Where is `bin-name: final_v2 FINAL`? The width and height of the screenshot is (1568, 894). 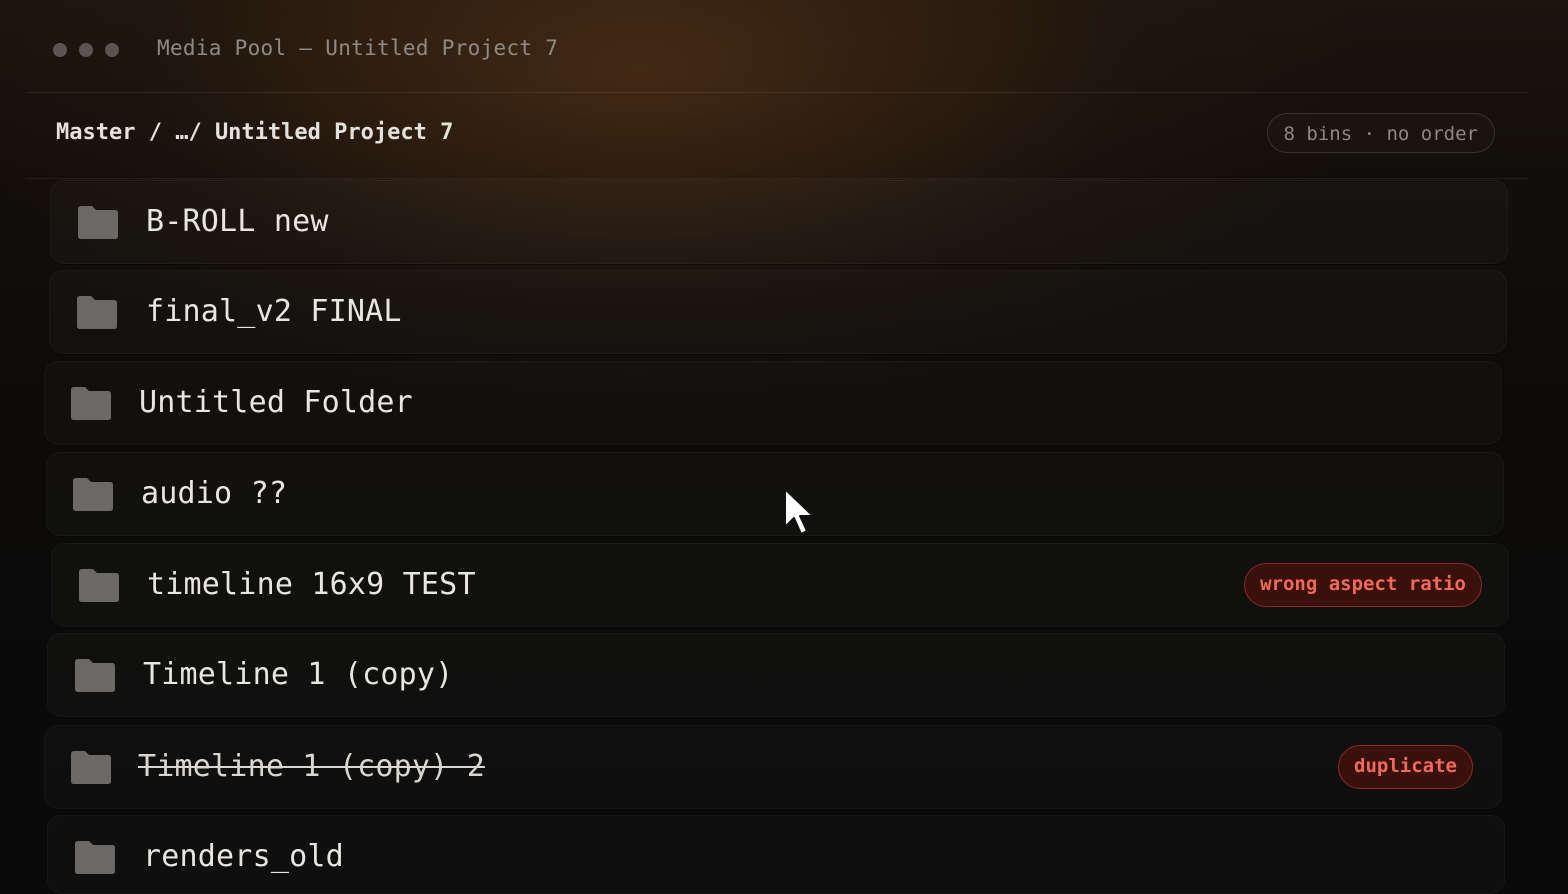 bin-name: final_v2 FINAL is located at coordinates (274, 311).